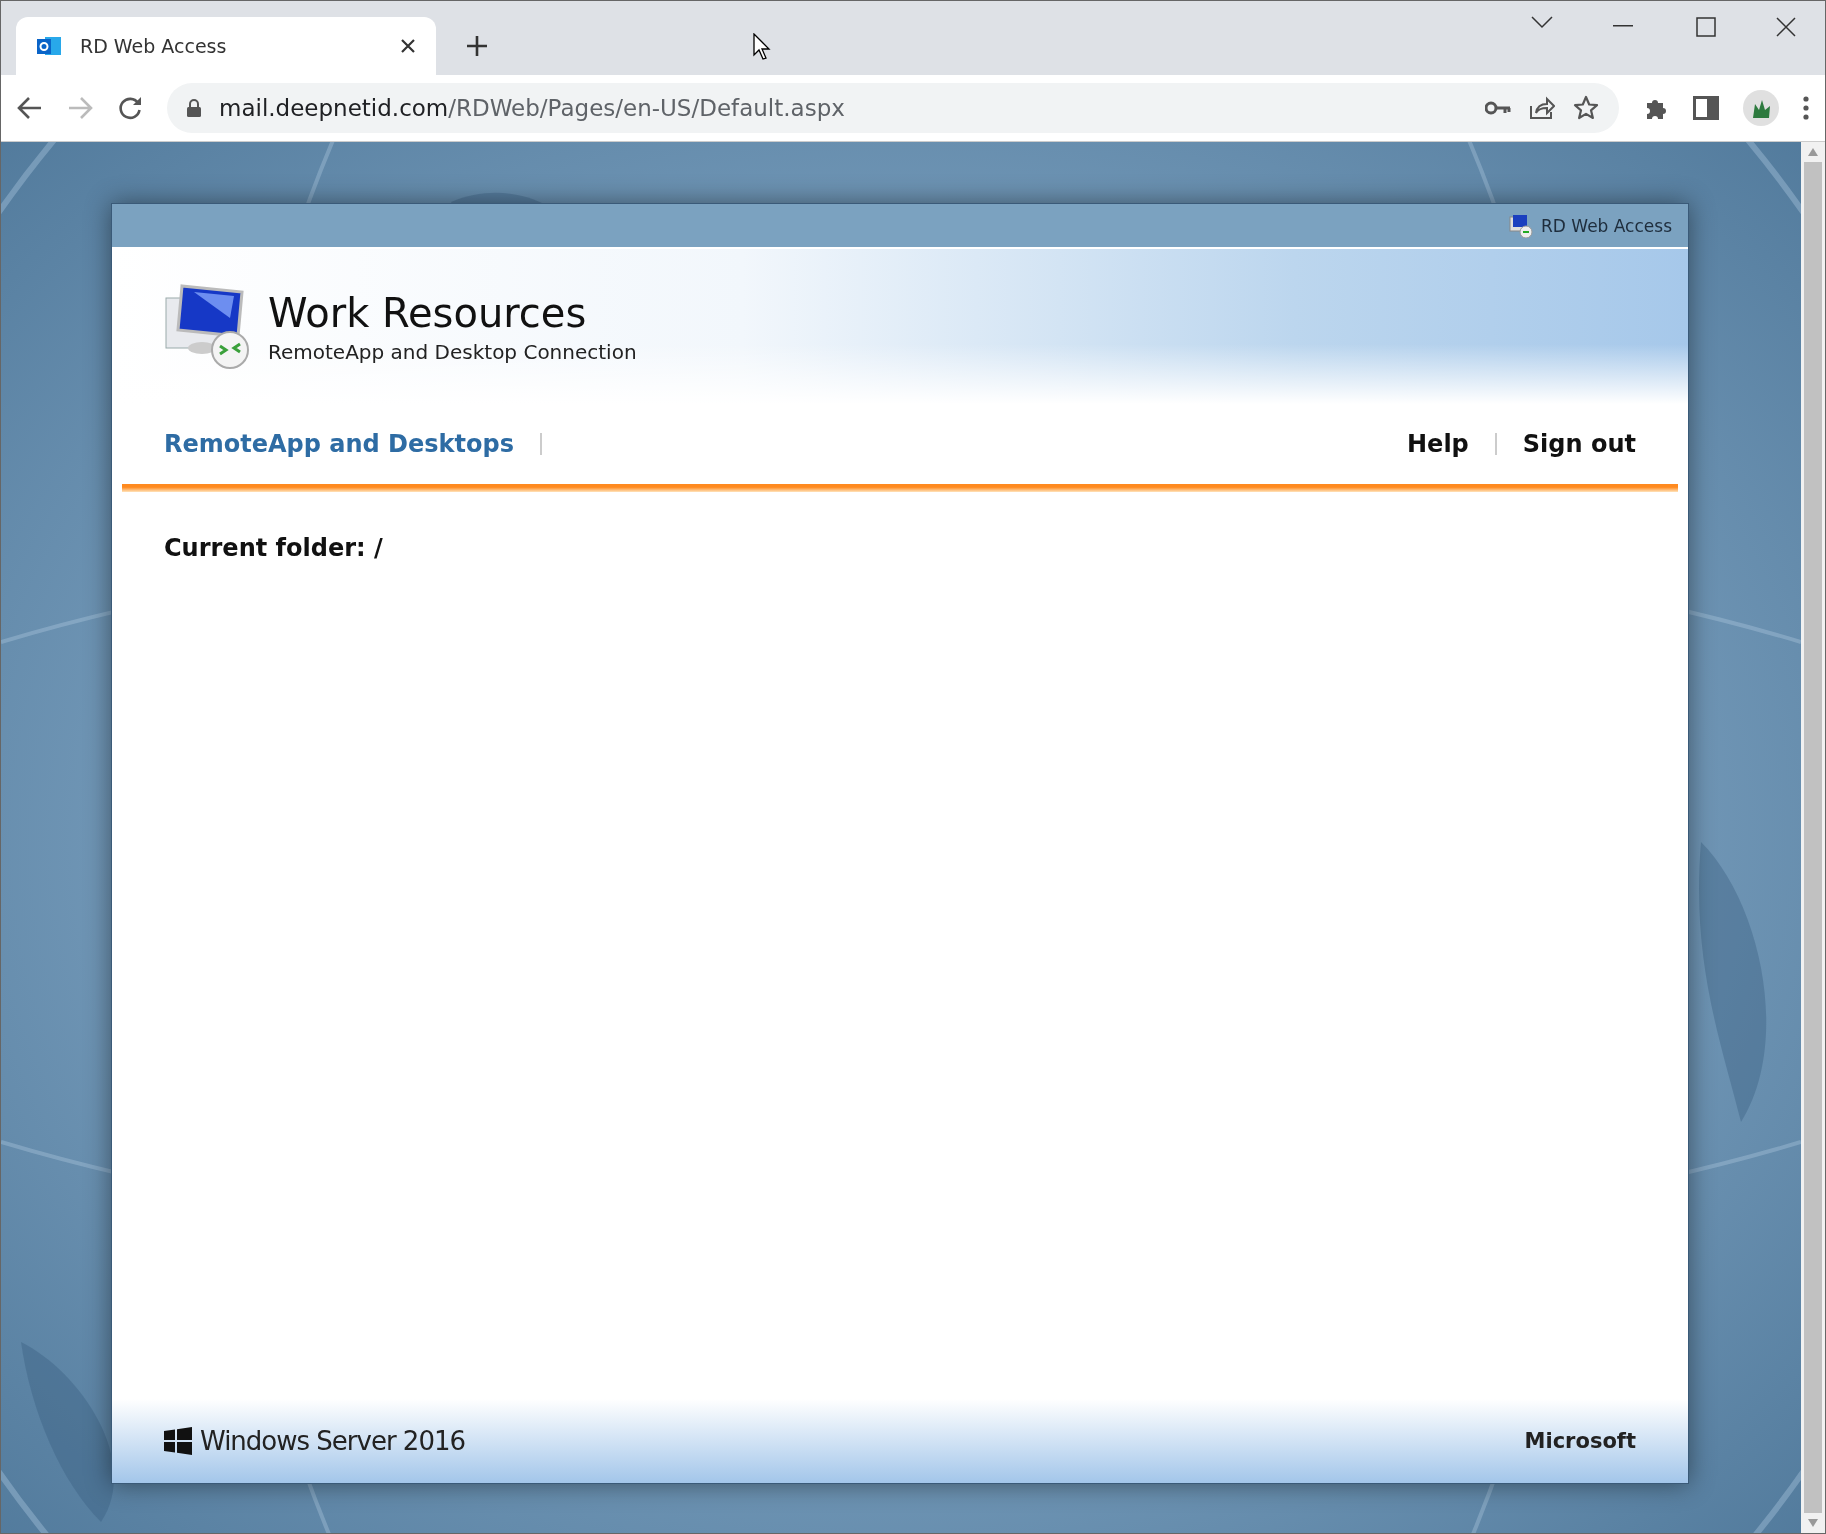 The height and width of the screenshot is (1534, 1826). What do you see at coordinates (763, 47) in the screenshot?
I see `mouse-cursor-icon` at bounding box center [763, 47].